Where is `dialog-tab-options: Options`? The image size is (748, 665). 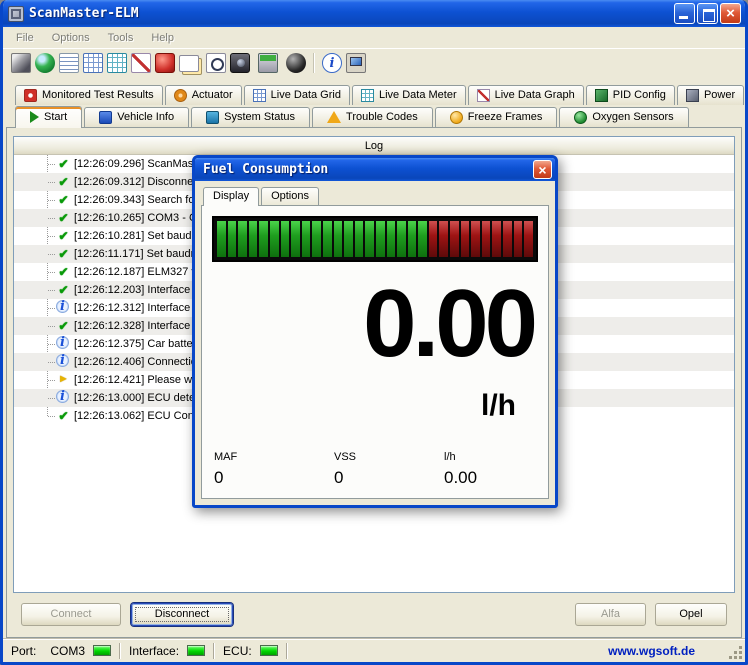 dialog-tab-options: Options is located at coordinates (290, 196).